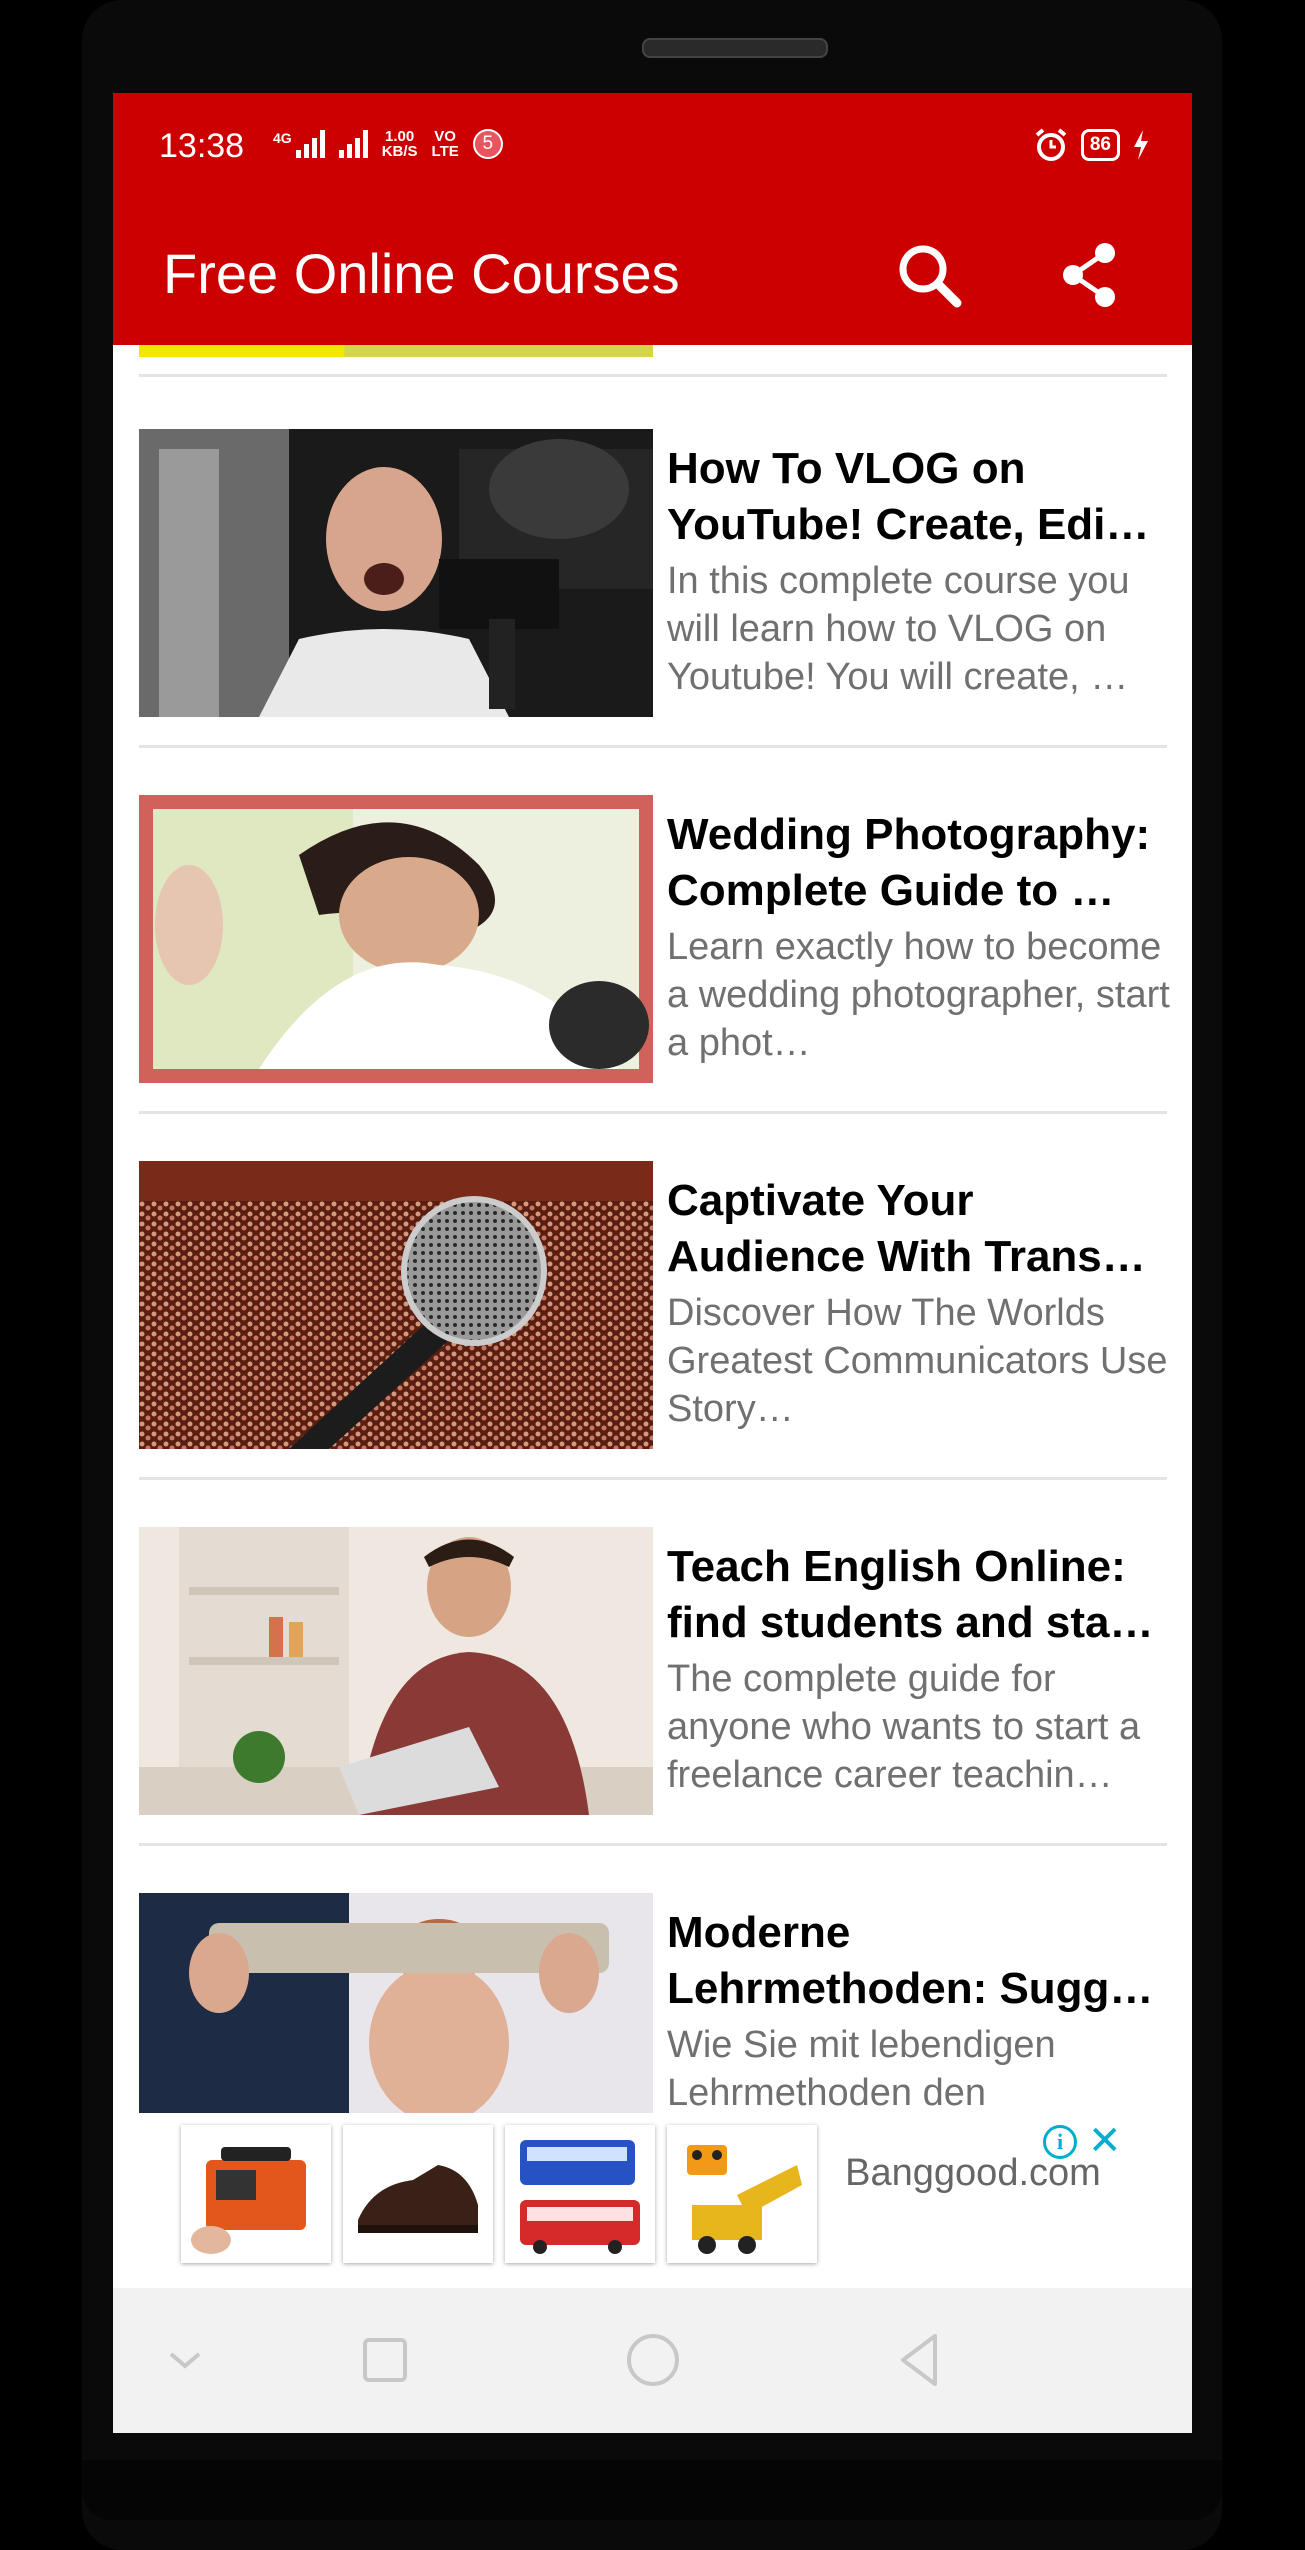 The image size is (1305, 2550). I want to click on net-speed: 1.00 KB/S, so click(400, 144).